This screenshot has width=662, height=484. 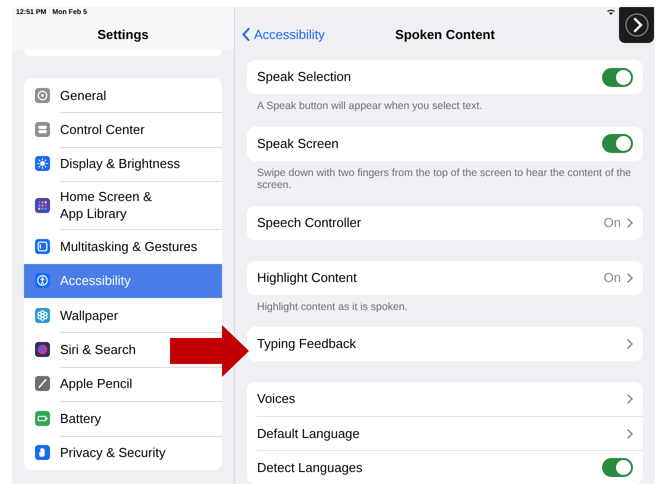 I want to click on row-label: Speech Controller, so click(x=309, y=223).